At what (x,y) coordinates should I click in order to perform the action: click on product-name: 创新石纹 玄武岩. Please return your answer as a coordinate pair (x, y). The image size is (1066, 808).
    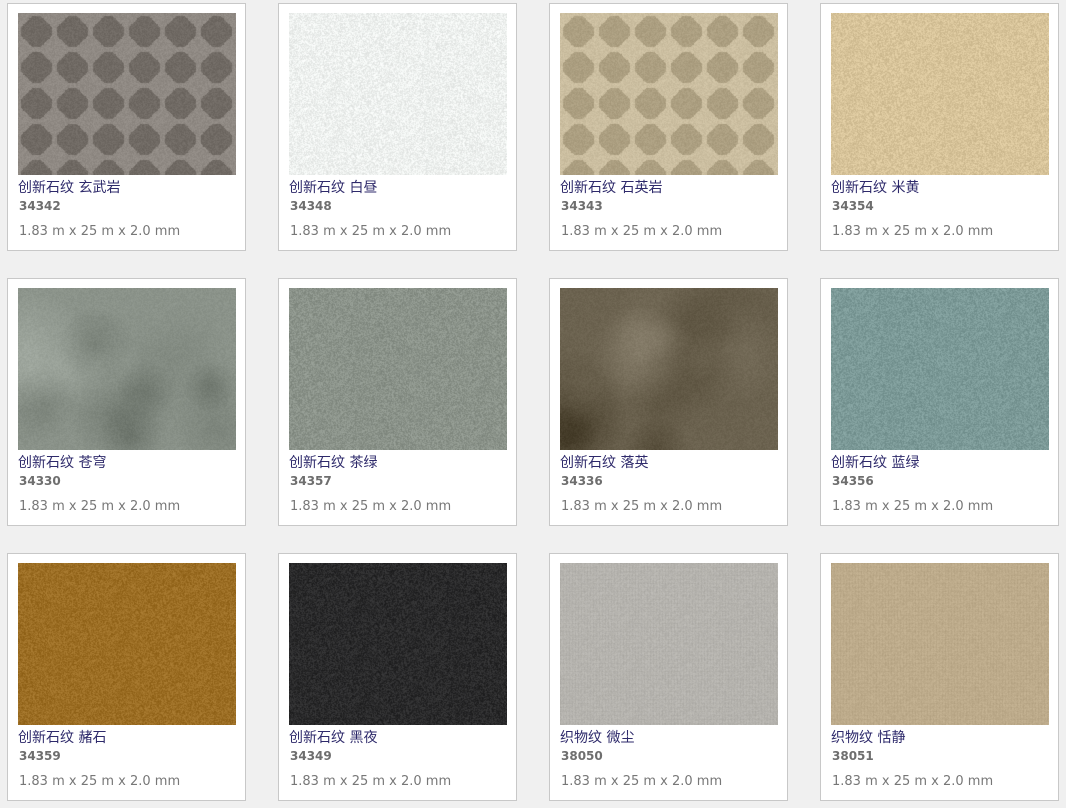
    Looking at the image, I should click on (69, 188).